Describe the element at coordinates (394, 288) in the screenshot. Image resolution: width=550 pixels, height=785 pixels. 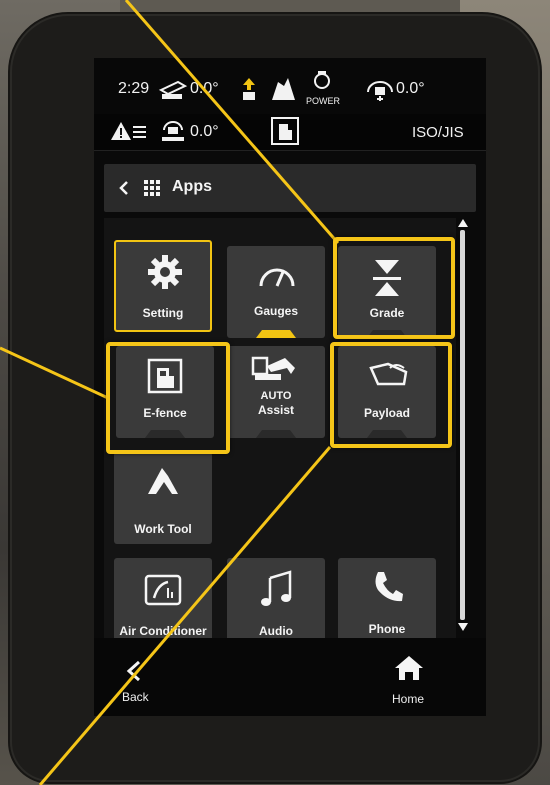
I see `highlight-grade` at that location.